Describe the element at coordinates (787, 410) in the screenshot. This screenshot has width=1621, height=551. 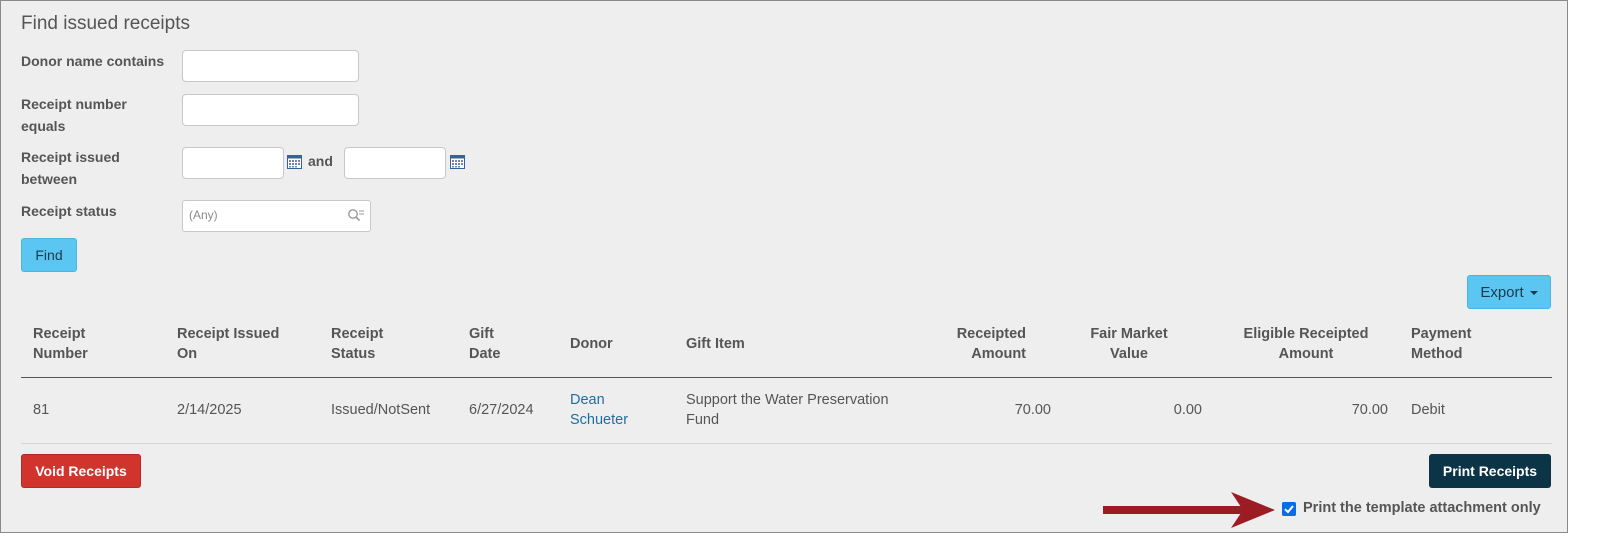
I see `cell-gift-item: Support the Water Preservation Fund` at that location.